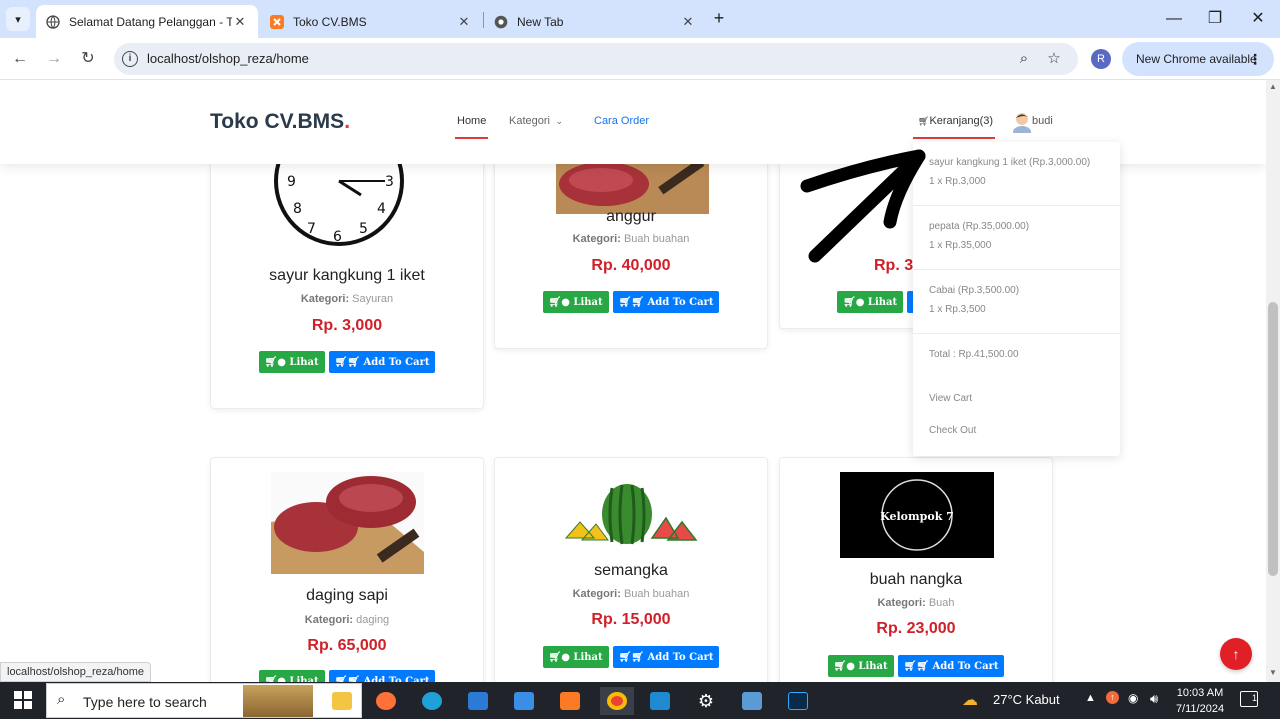 Image resolution: width=1280 pixels, height=719 pixels. Describe the element at coordinates (954, 127) in the screenshot. I see `nav-cart: 🛒︎Keranjang(3)` at that location.